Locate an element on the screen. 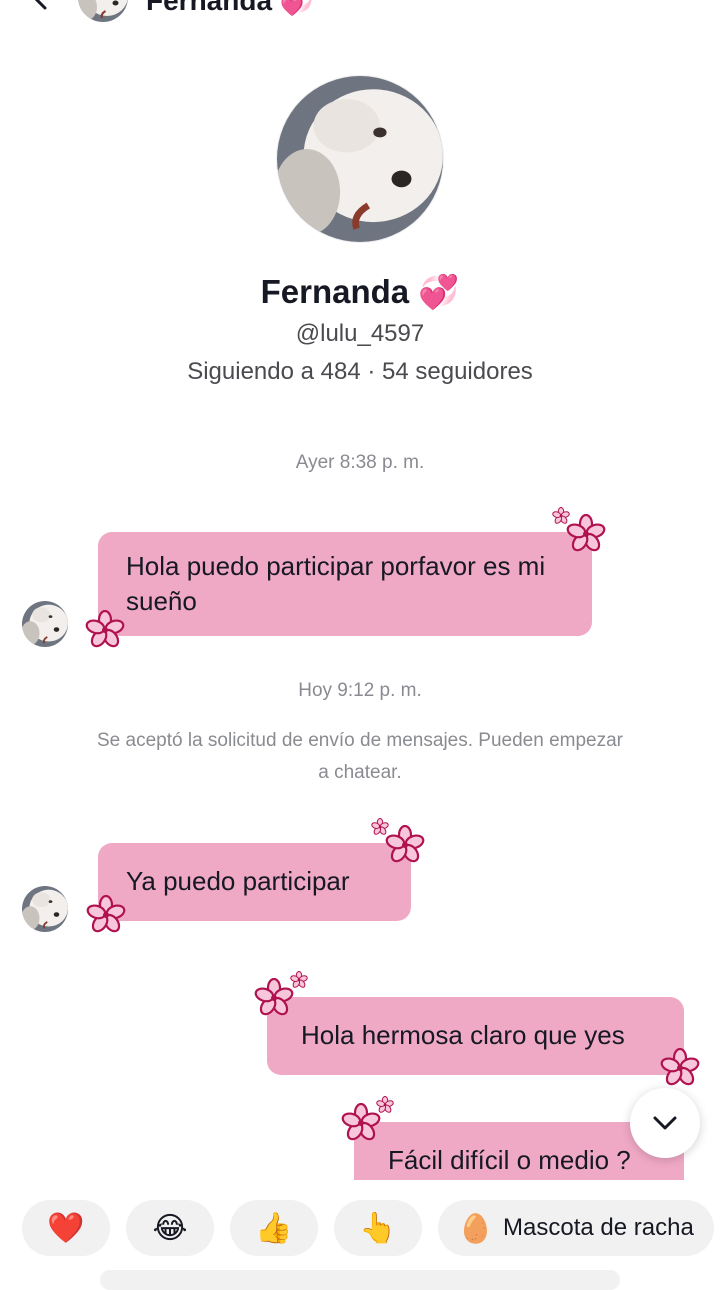 Image resolution: width=720 pixels, height=1290 pixels. profile-name-emoji: 💞 is located at coordinates (439, 291).